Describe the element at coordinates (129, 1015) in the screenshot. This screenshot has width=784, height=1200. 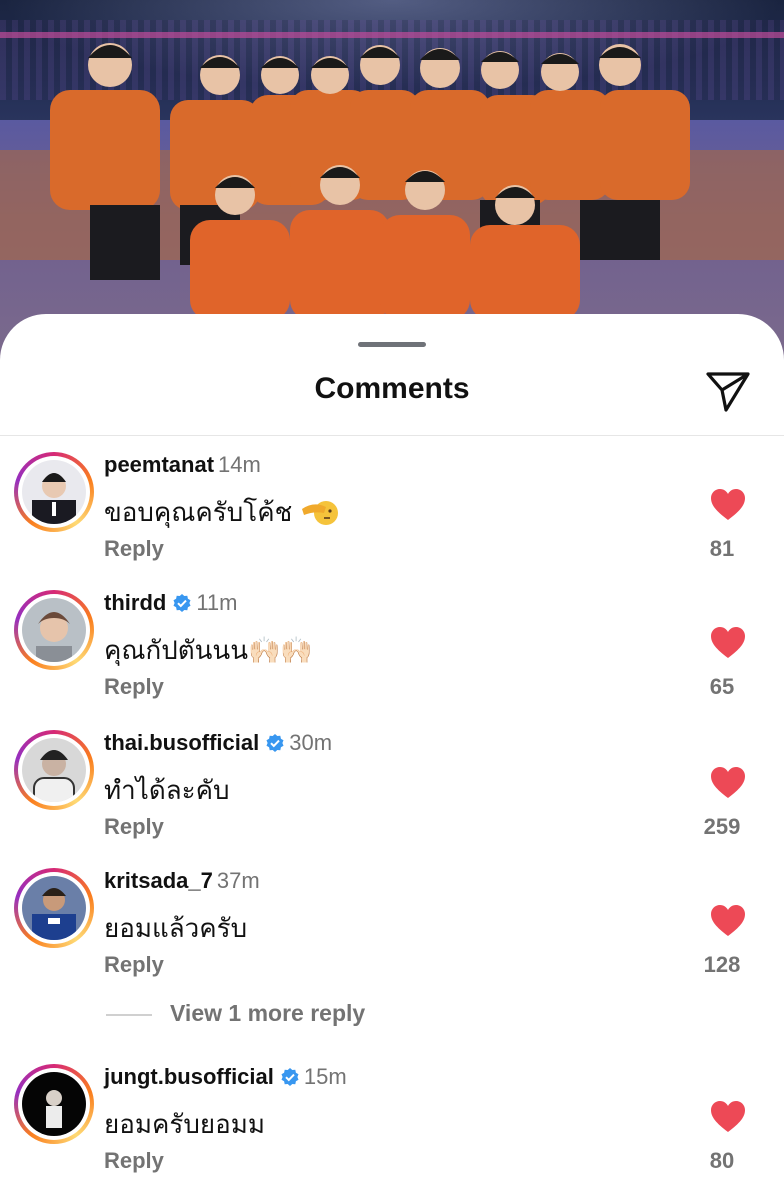
I see `replies-divider-line` at that location.